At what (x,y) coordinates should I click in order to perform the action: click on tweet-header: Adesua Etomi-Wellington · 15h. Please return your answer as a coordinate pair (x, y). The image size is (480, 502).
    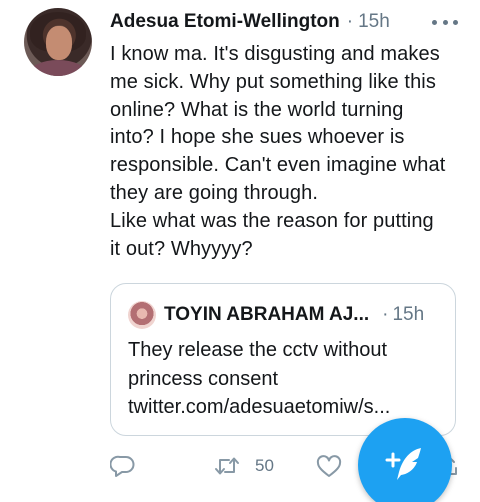
    Looking at the image, I should click on (250, 22).